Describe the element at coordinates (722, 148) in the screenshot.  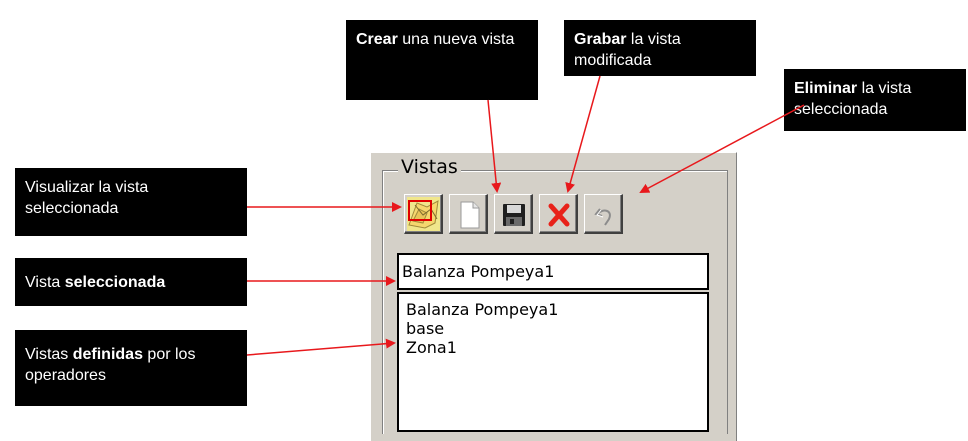
I see `arrow-delete` at that location.